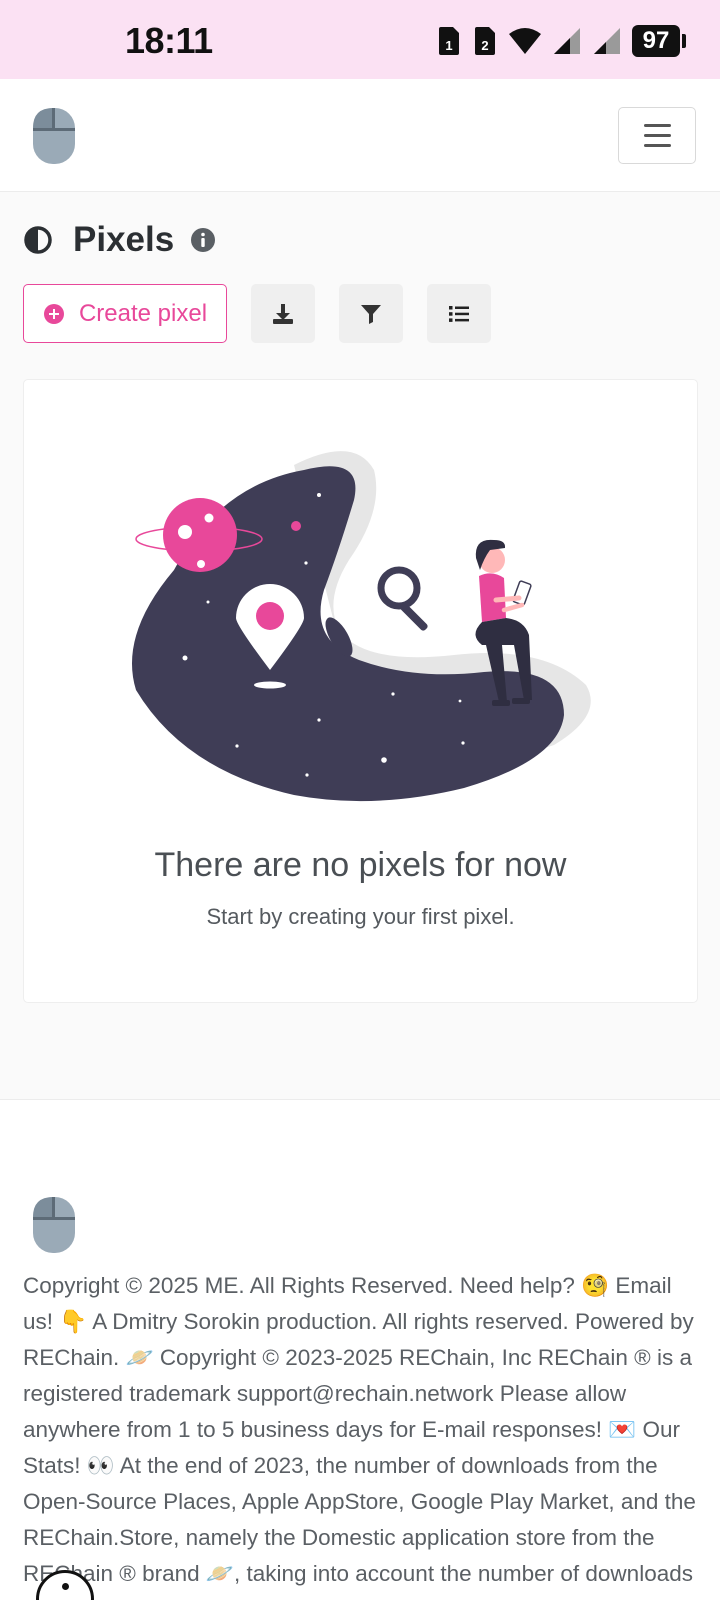 This screenshot has height=1600, width=720. Describe the element at coordinates (203, 240) in the screenshot. I see `info-icon` at that location.